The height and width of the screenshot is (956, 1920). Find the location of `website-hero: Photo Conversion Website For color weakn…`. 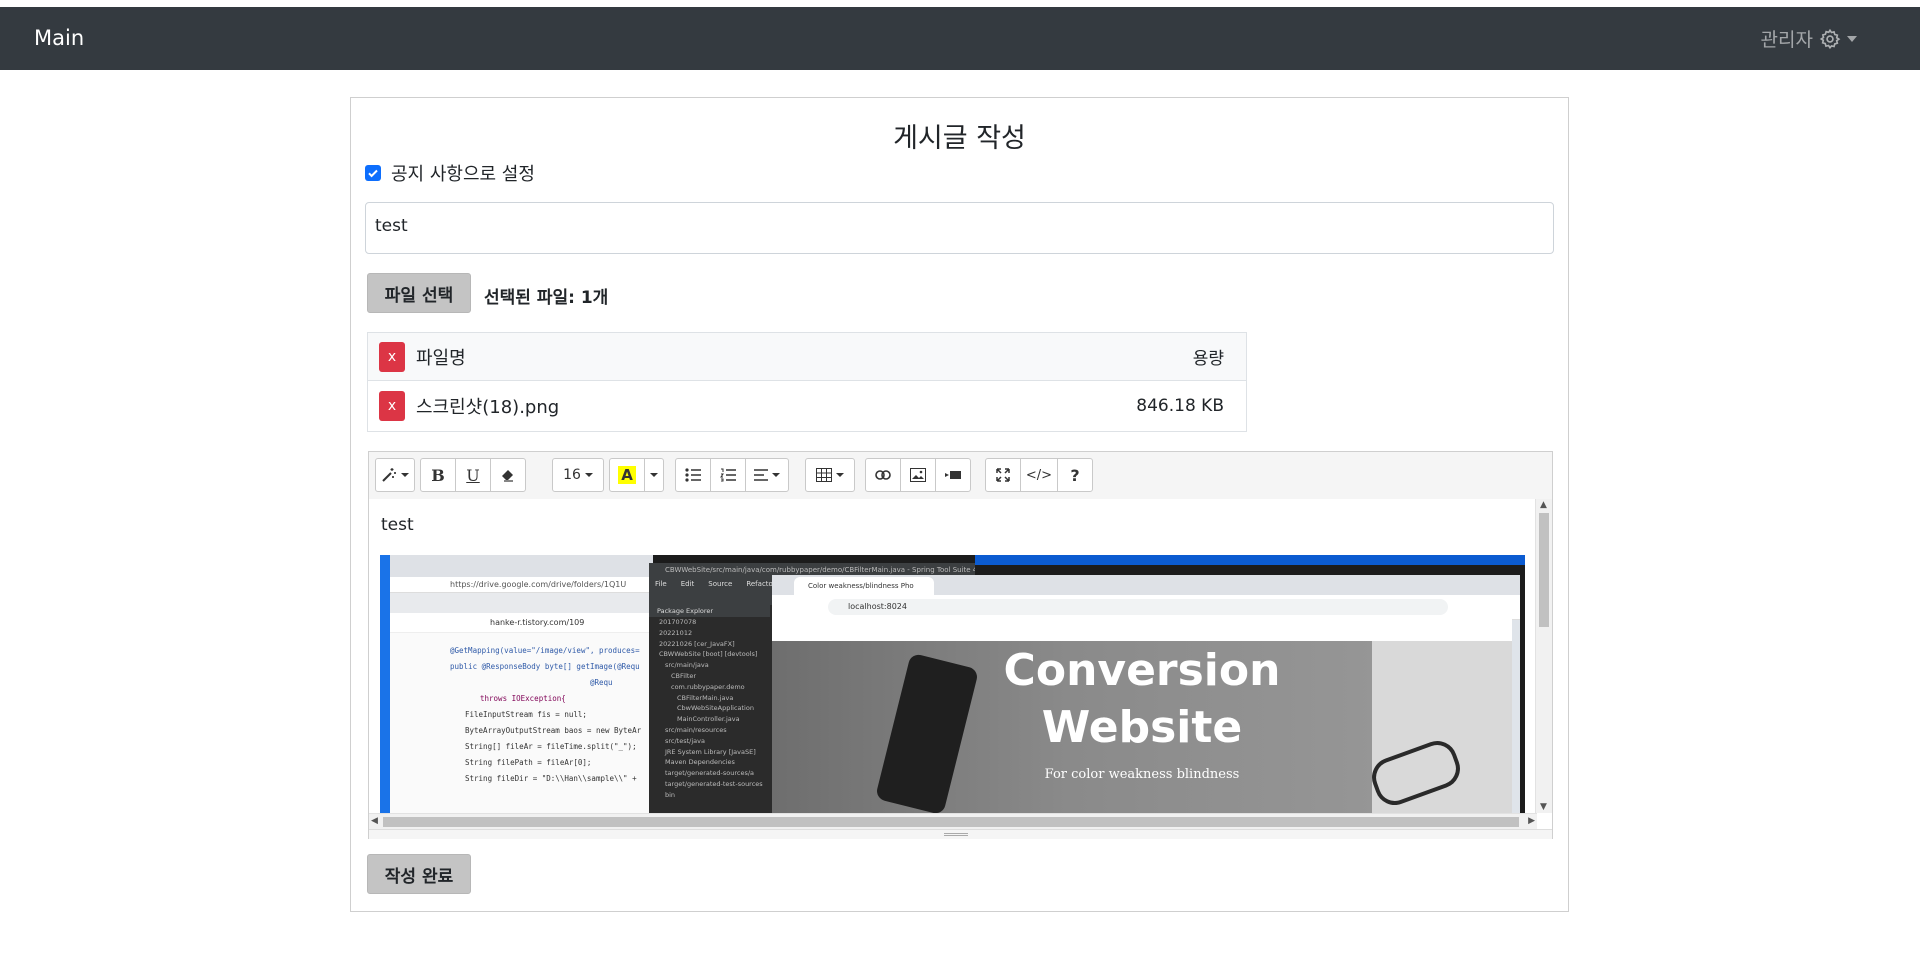

website-hero: Photo Conversion Website For color weakn… is located at coordinates (1142, 716).